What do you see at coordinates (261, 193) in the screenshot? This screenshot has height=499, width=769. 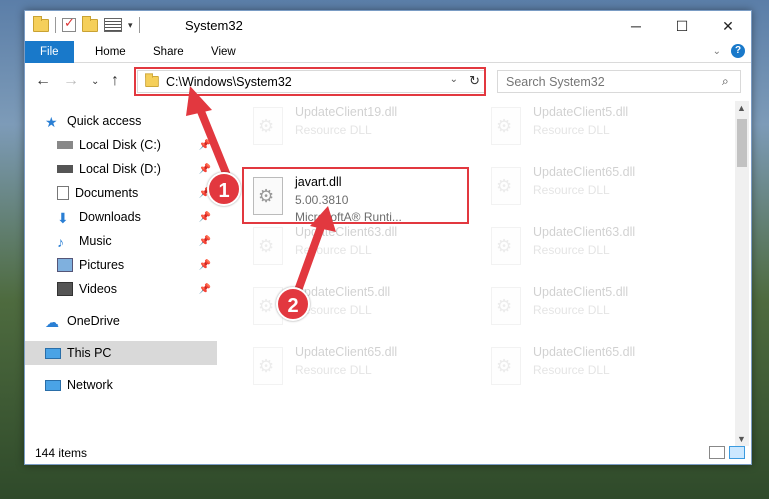 I see `annotation-arrows` at bounding box center [261, 193].